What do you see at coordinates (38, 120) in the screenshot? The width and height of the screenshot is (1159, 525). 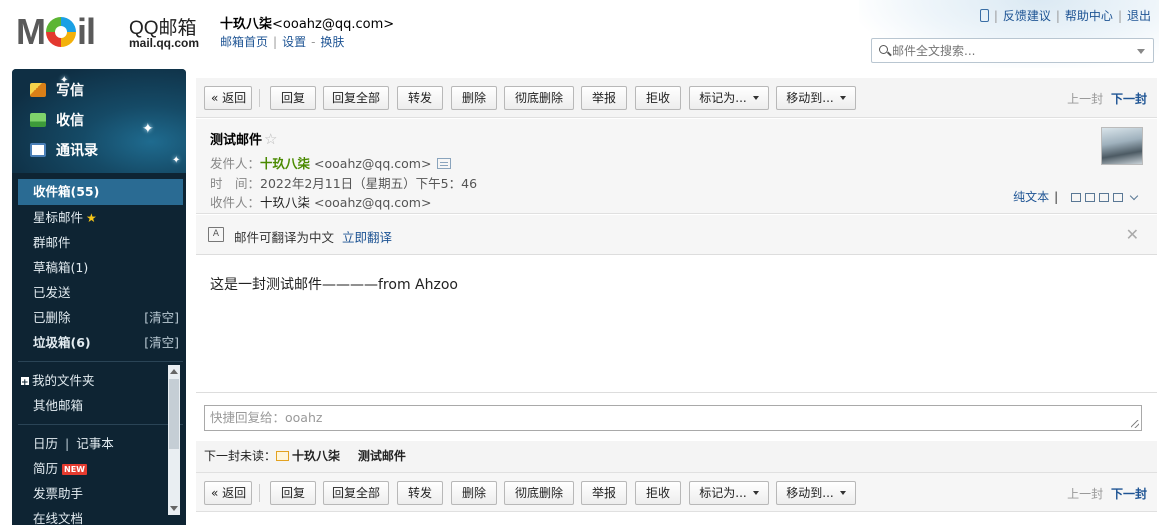 I see `receive-icon` at bounding box center [38, 120].